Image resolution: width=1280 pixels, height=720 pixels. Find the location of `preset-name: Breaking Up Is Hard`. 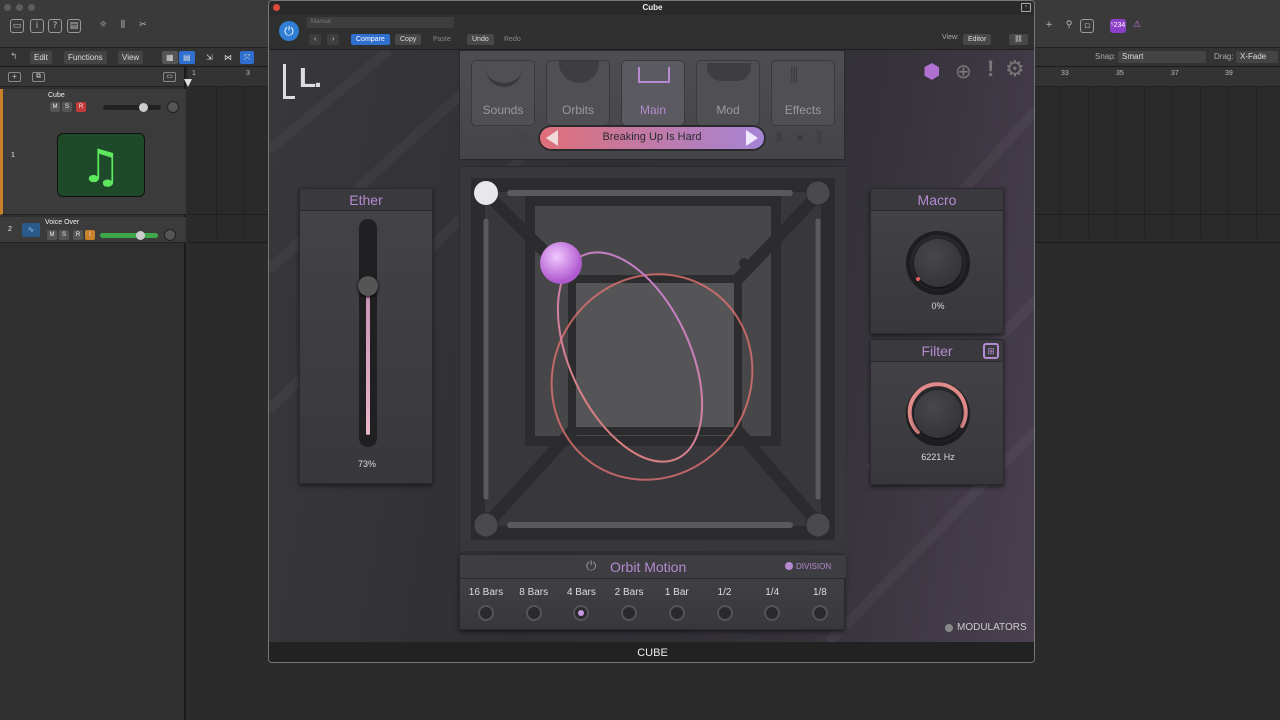

preset-name: Breaking Up Is Hard is located at coordinates (652, 137).